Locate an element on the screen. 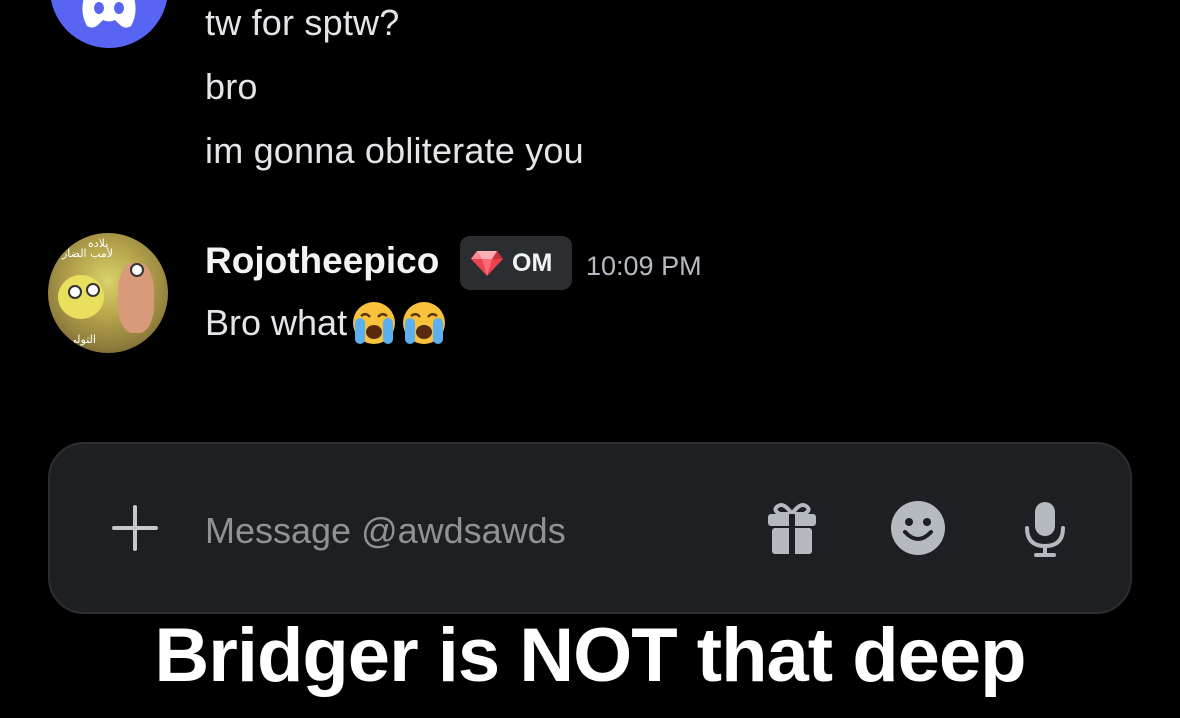  message-row: Bro what is located at coordinates (326, 323).